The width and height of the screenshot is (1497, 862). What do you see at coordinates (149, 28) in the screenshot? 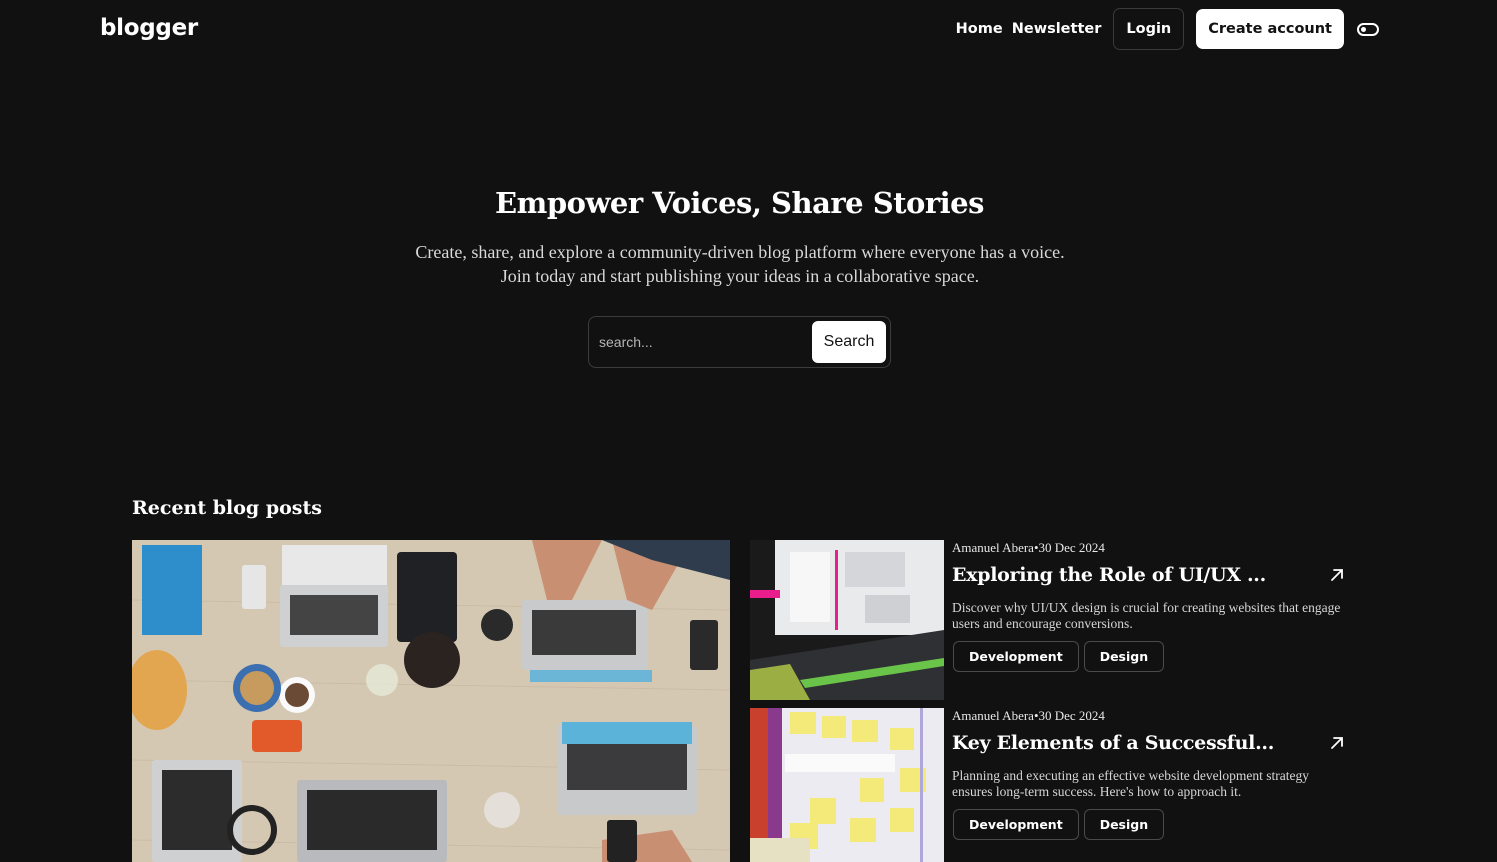
I see `site-logo: blogger` at bounding box center [149, 28].